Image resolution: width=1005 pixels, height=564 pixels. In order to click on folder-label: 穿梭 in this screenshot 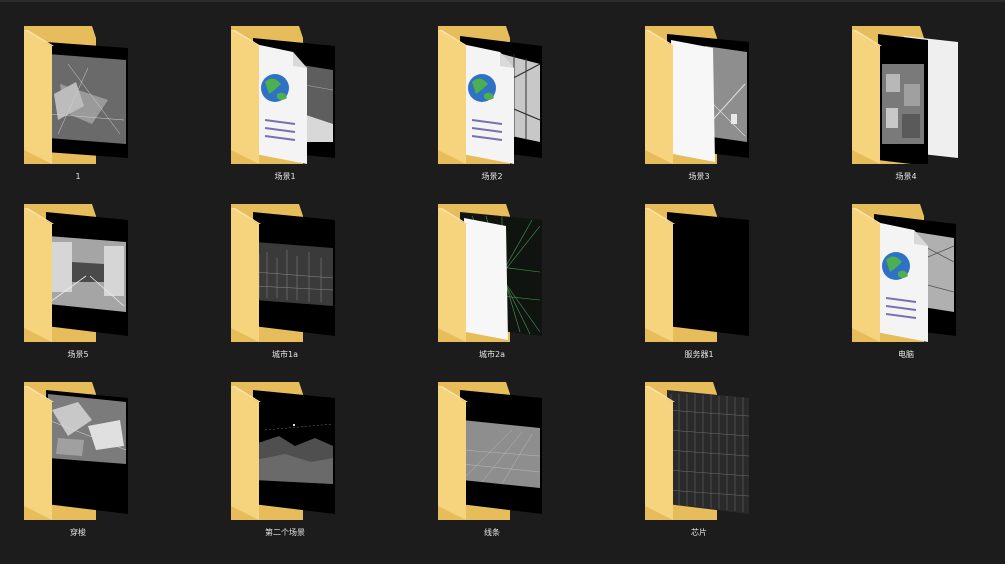, I will do `click(78, 532)`.